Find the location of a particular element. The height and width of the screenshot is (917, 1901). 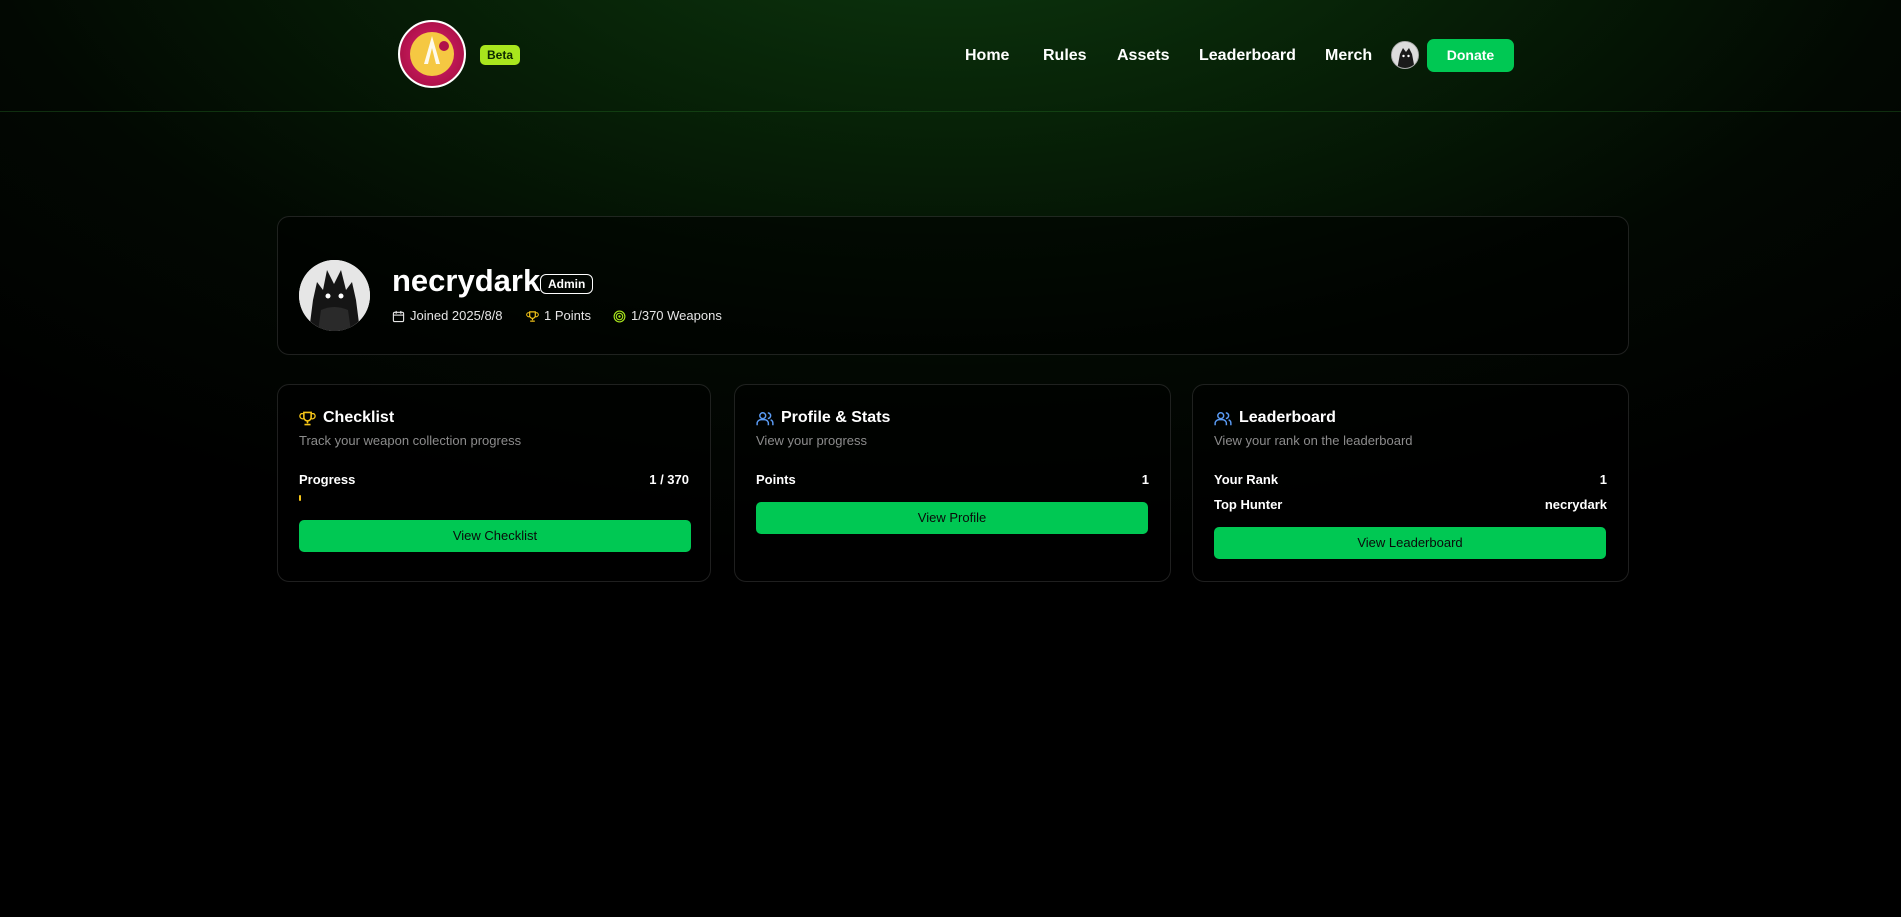

points-stat: 1 Points is located at coordinates (558, 316).